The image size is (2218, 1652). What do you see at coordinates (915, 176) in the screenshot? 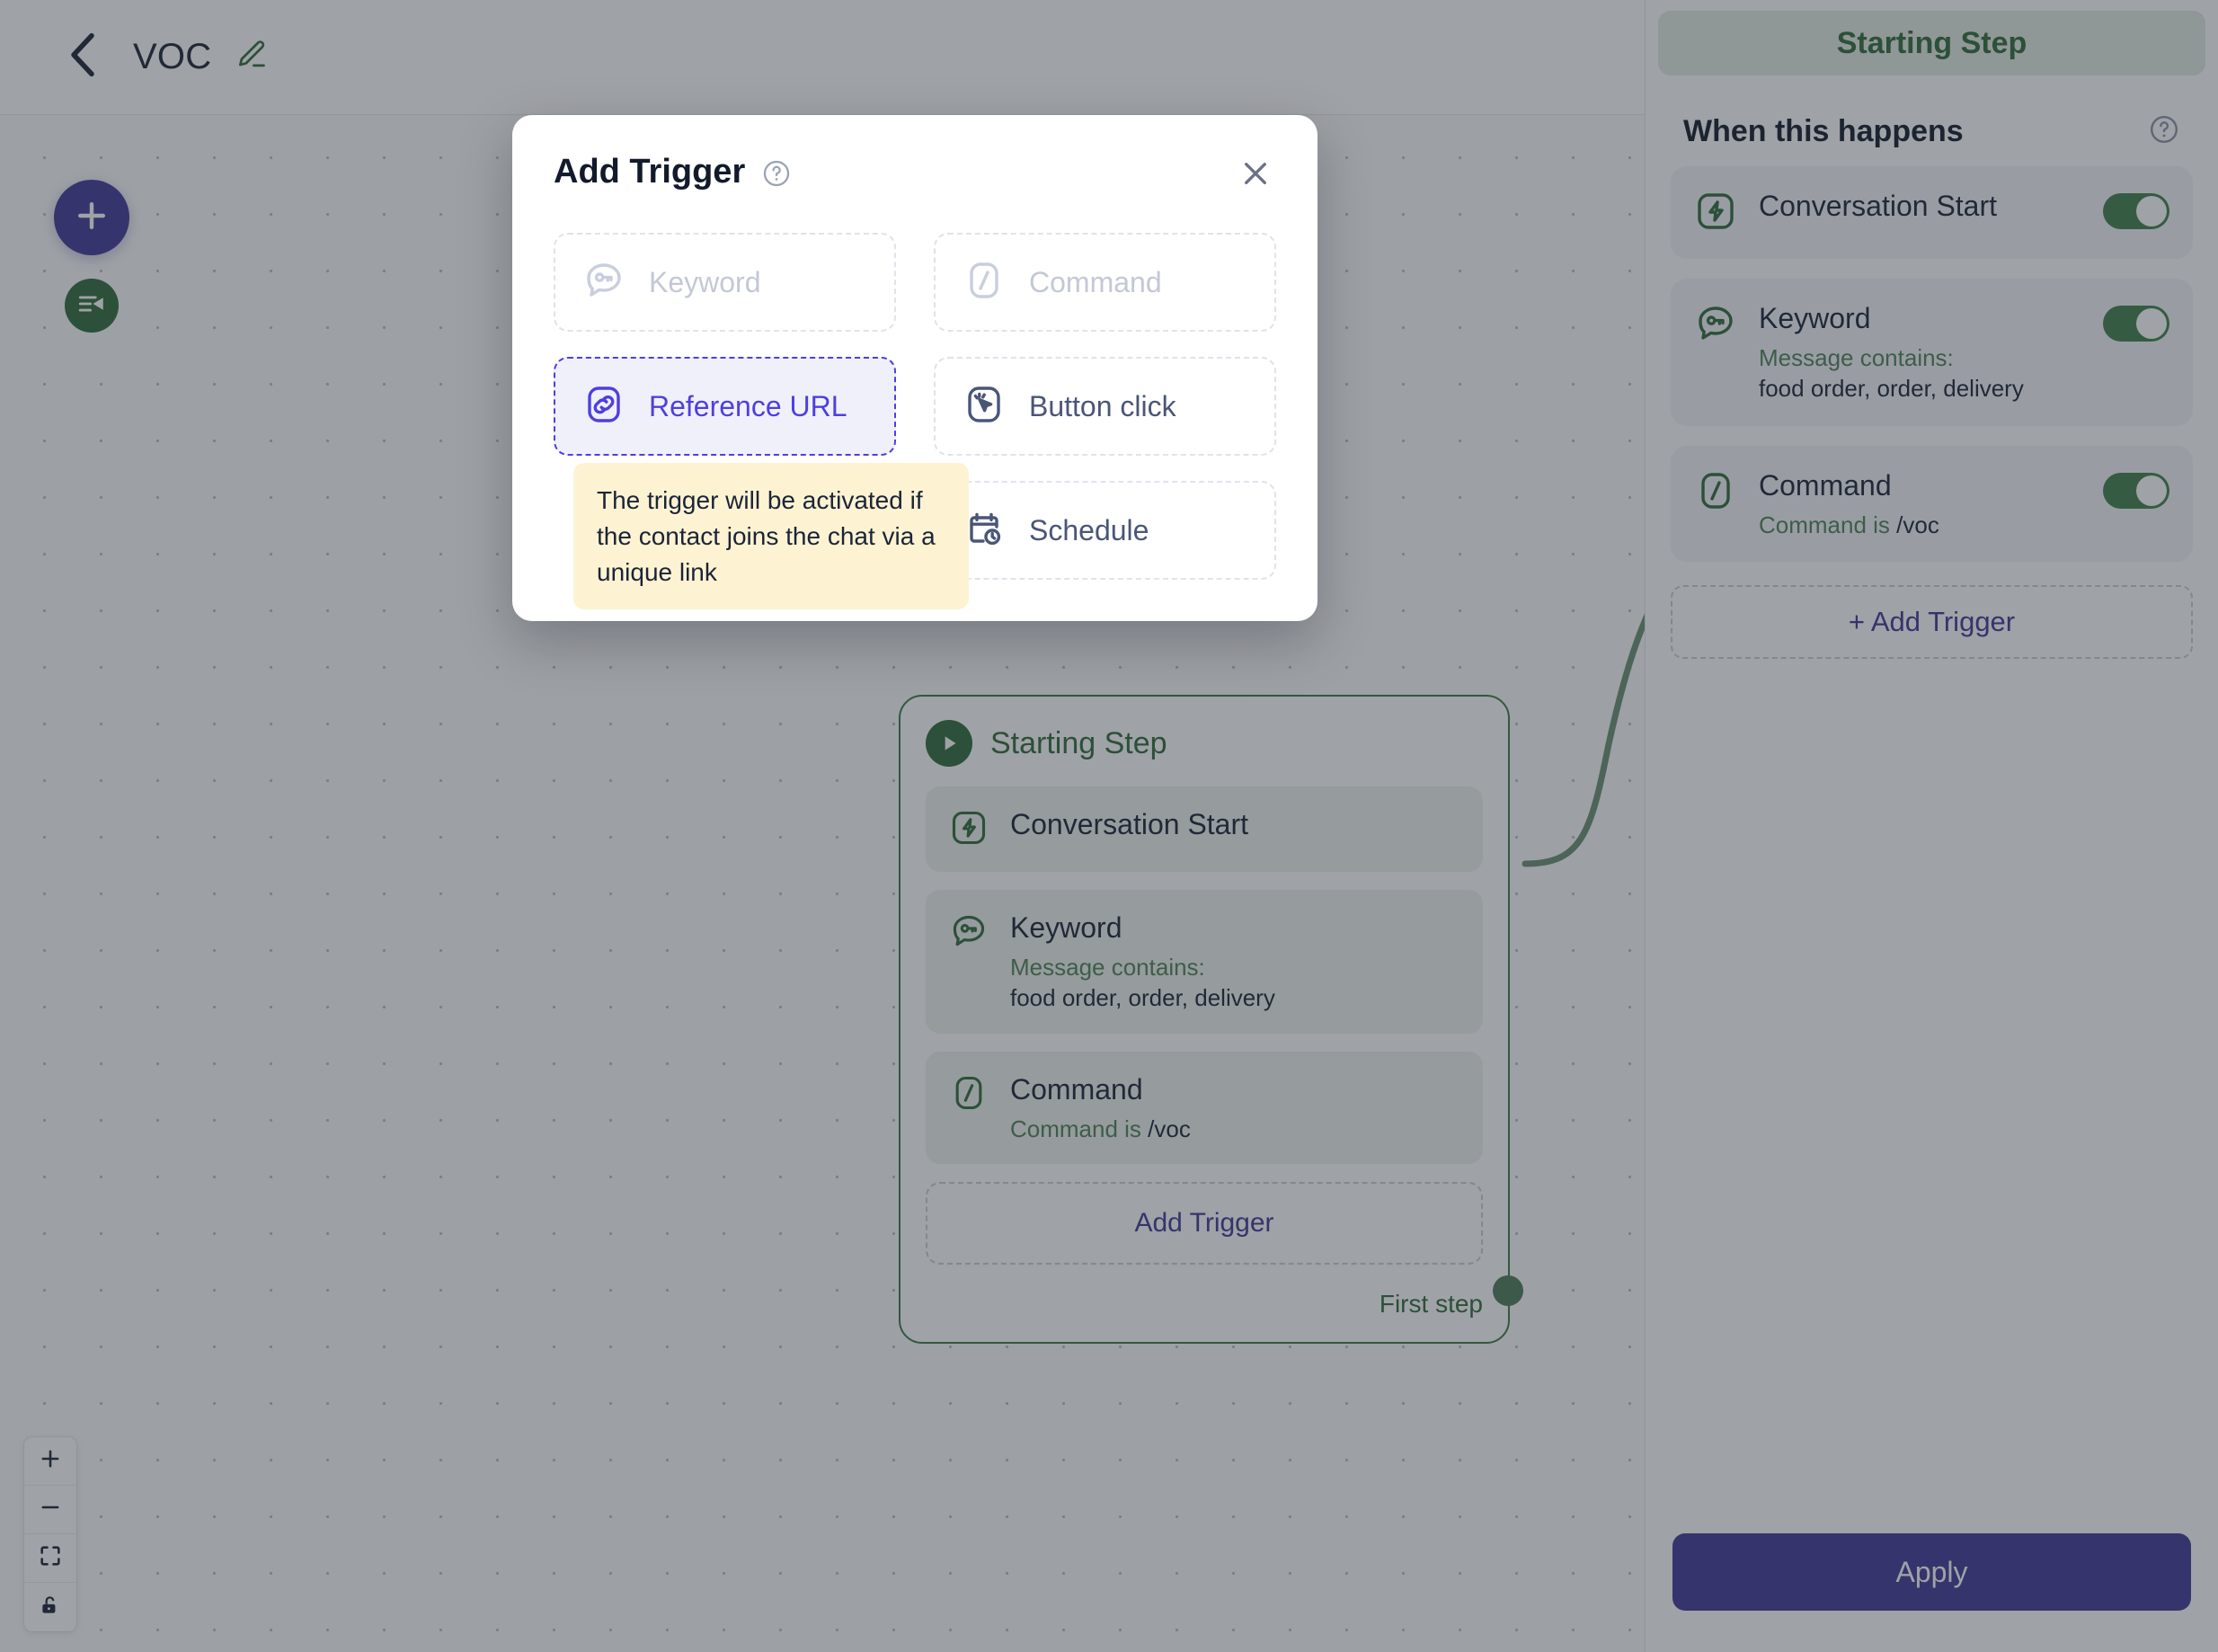
I see `modal-header: Add Trigger` at bounding box center [915, 176].